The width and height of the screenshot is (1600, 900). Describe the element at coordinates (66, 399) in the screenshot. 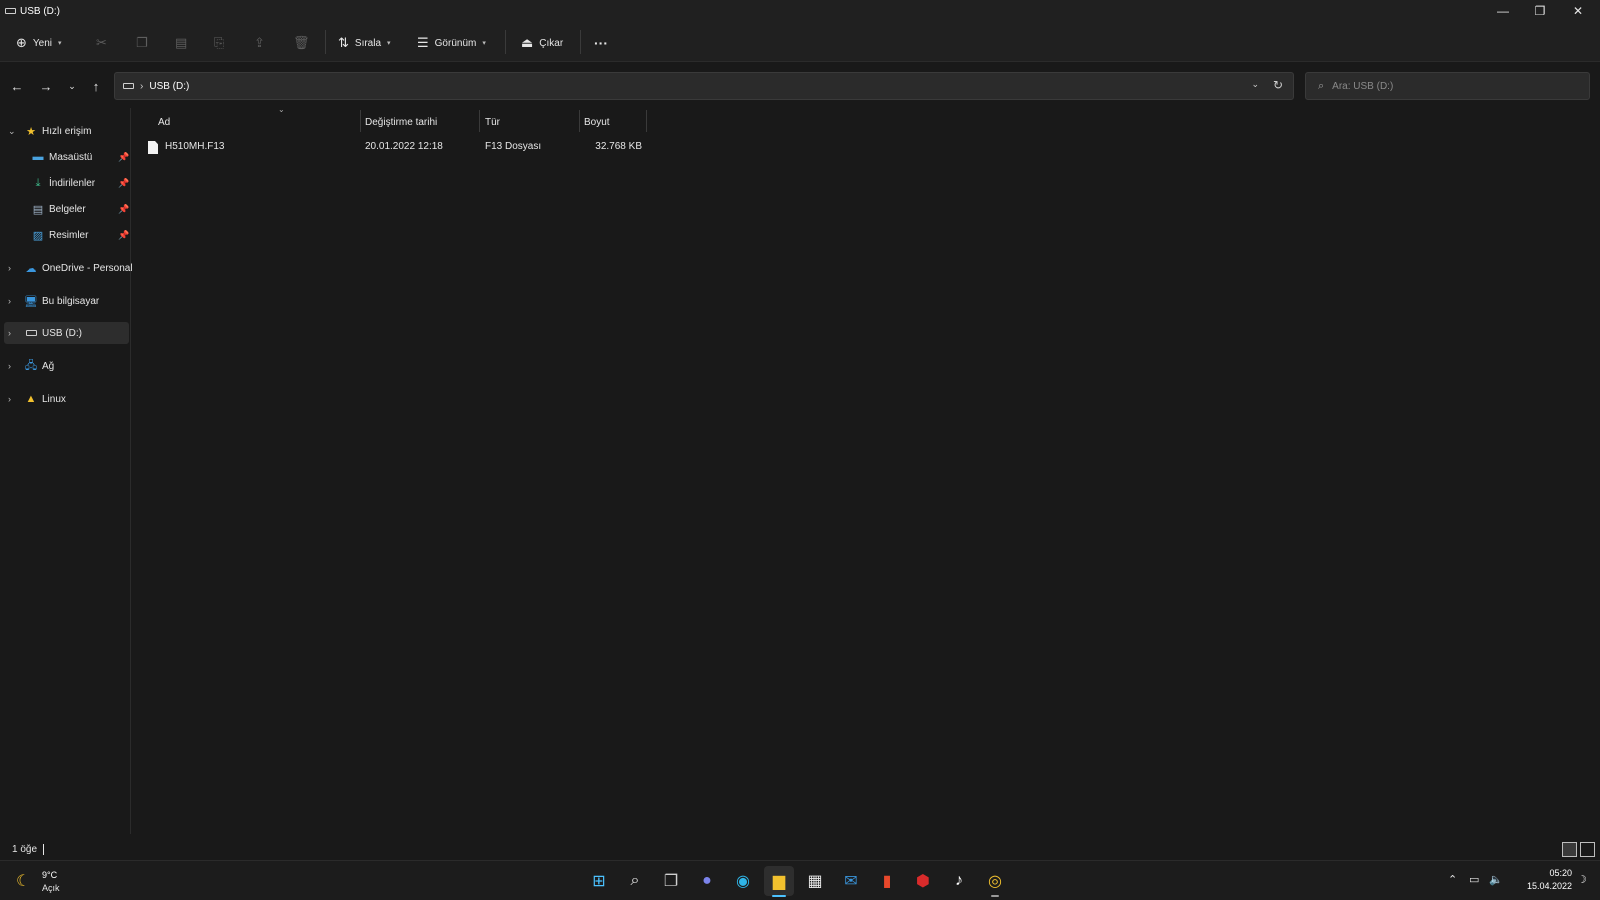

I see `sidebar-item-linux: › ▲ Linux` at that location.